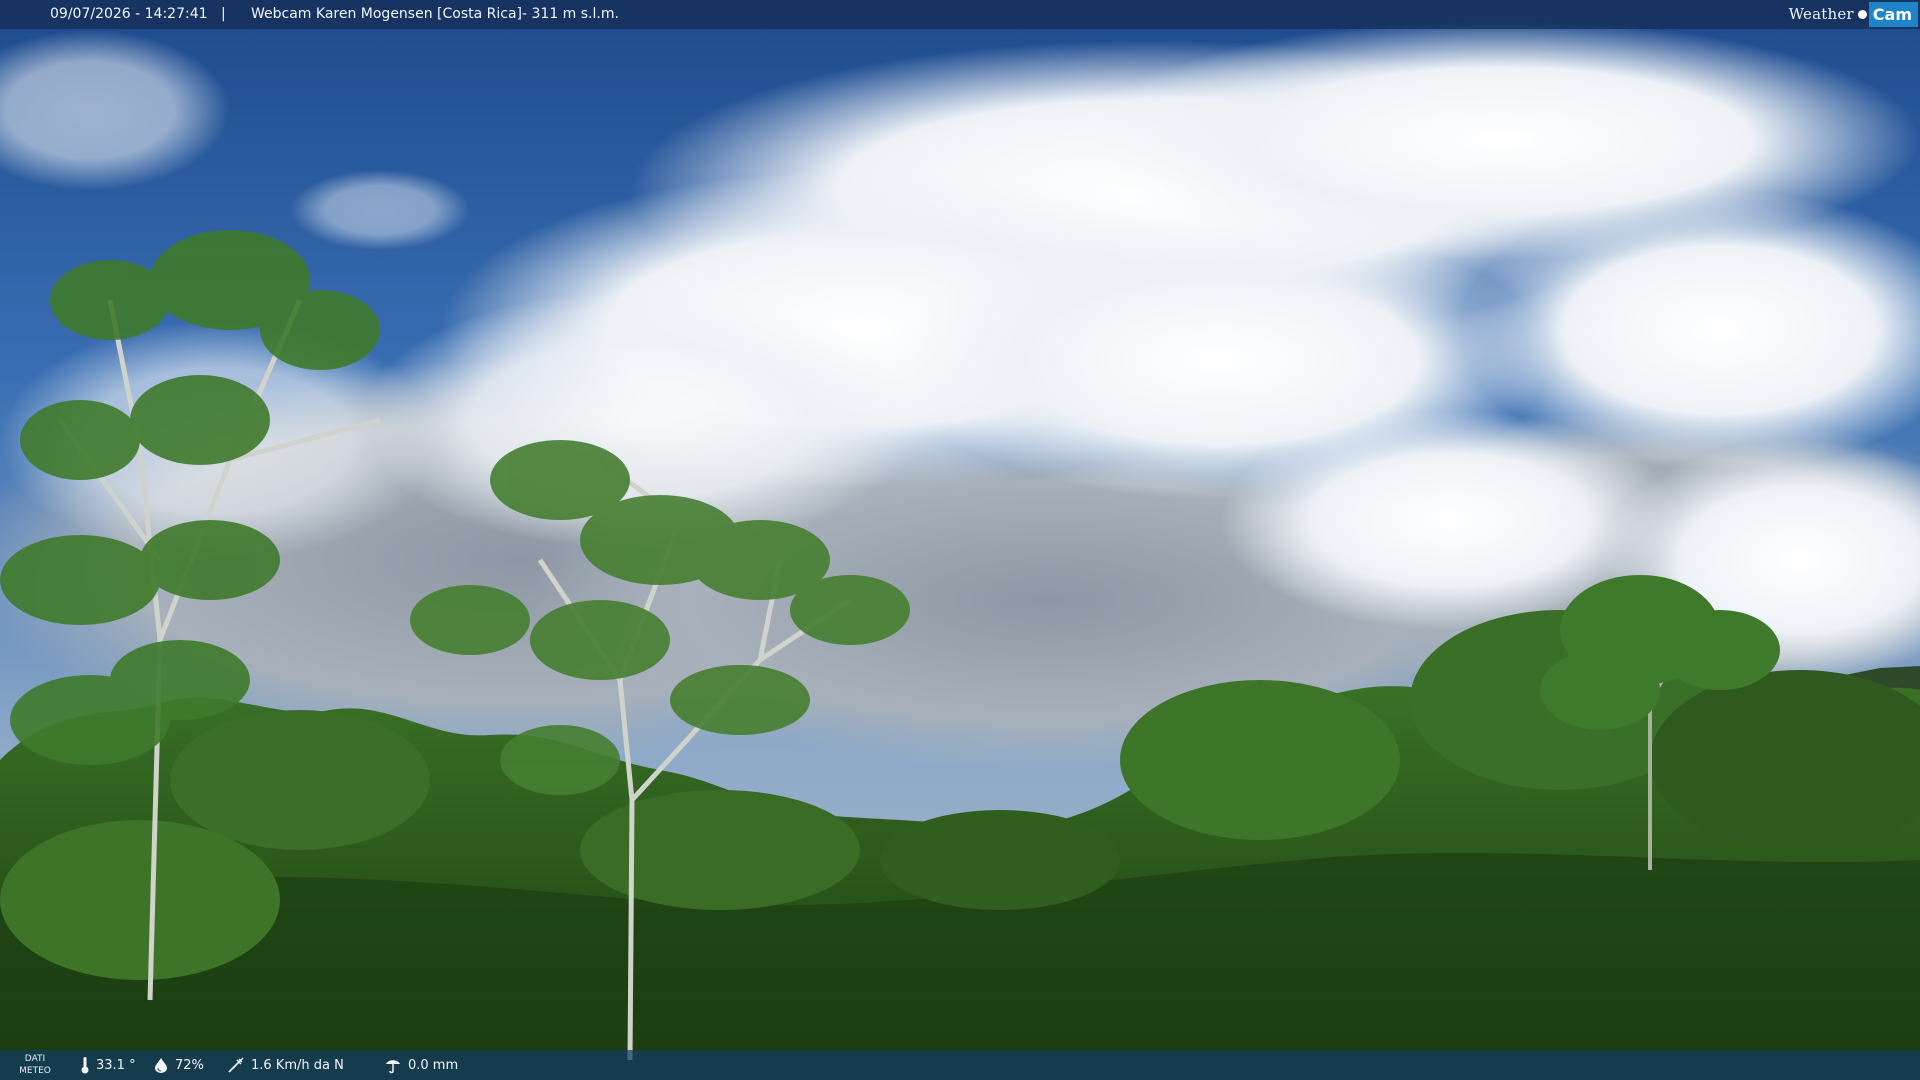 The image size is (1920, 1080). I want to click on weathercam-logo: Weather Cam, so click(1854, 14).